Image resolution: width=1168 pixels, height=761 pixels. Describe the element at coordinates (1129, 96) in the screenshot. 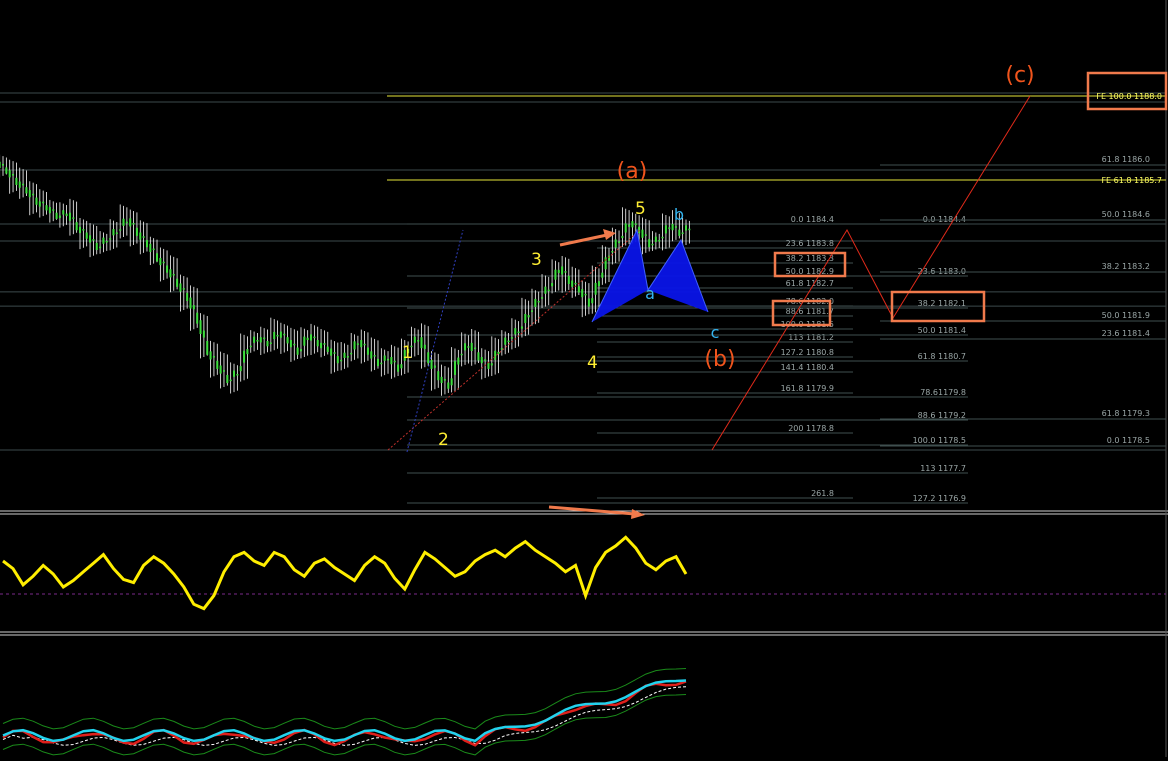

I see `fe-level-label-0: FE 100.0 1188.0` at that location.